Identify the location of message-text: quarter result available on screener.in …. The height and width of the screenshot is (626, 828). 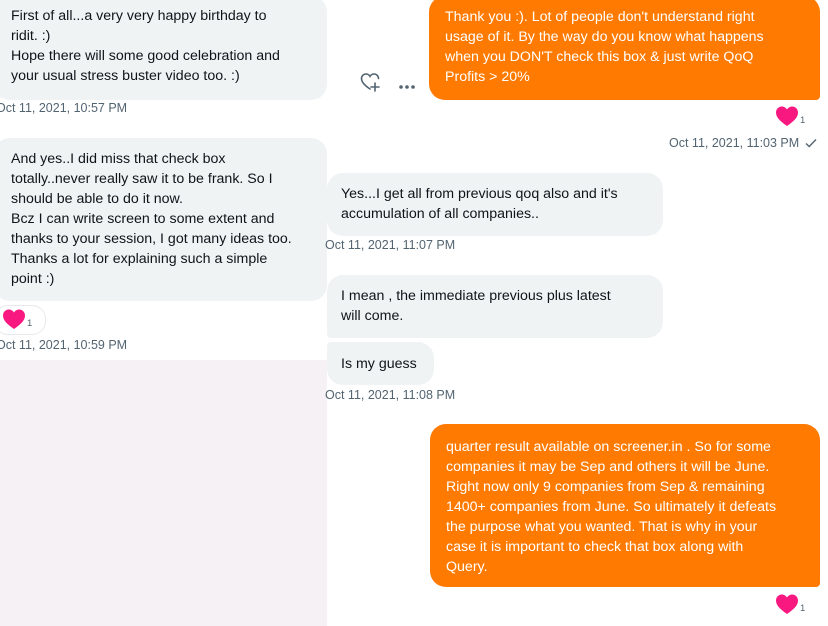
(608, 447).